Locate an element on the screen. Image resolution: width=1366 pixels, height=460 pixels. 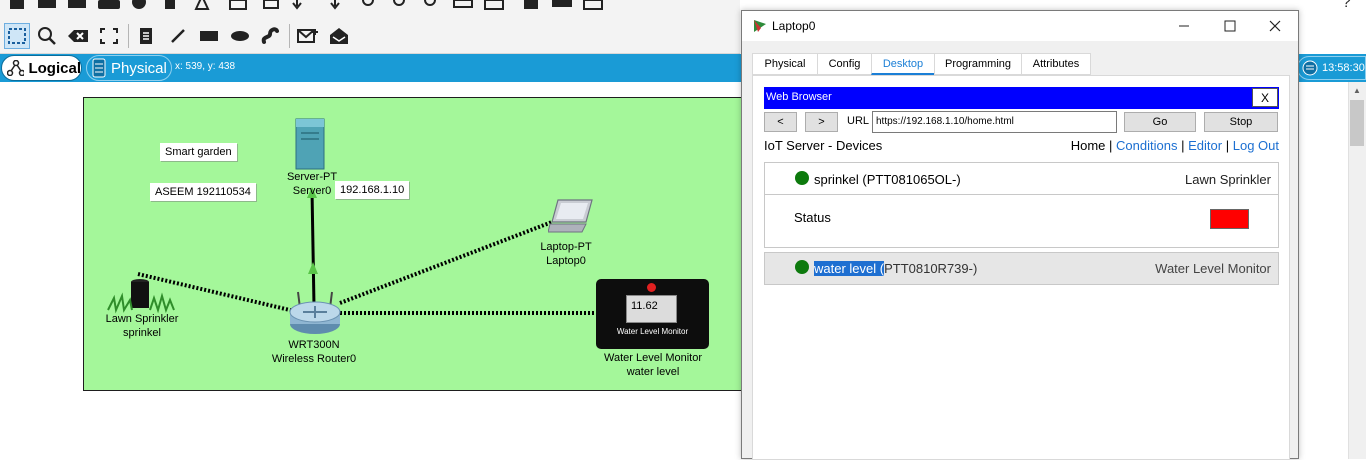
minimize-button is located at coordinates (1184, 26).